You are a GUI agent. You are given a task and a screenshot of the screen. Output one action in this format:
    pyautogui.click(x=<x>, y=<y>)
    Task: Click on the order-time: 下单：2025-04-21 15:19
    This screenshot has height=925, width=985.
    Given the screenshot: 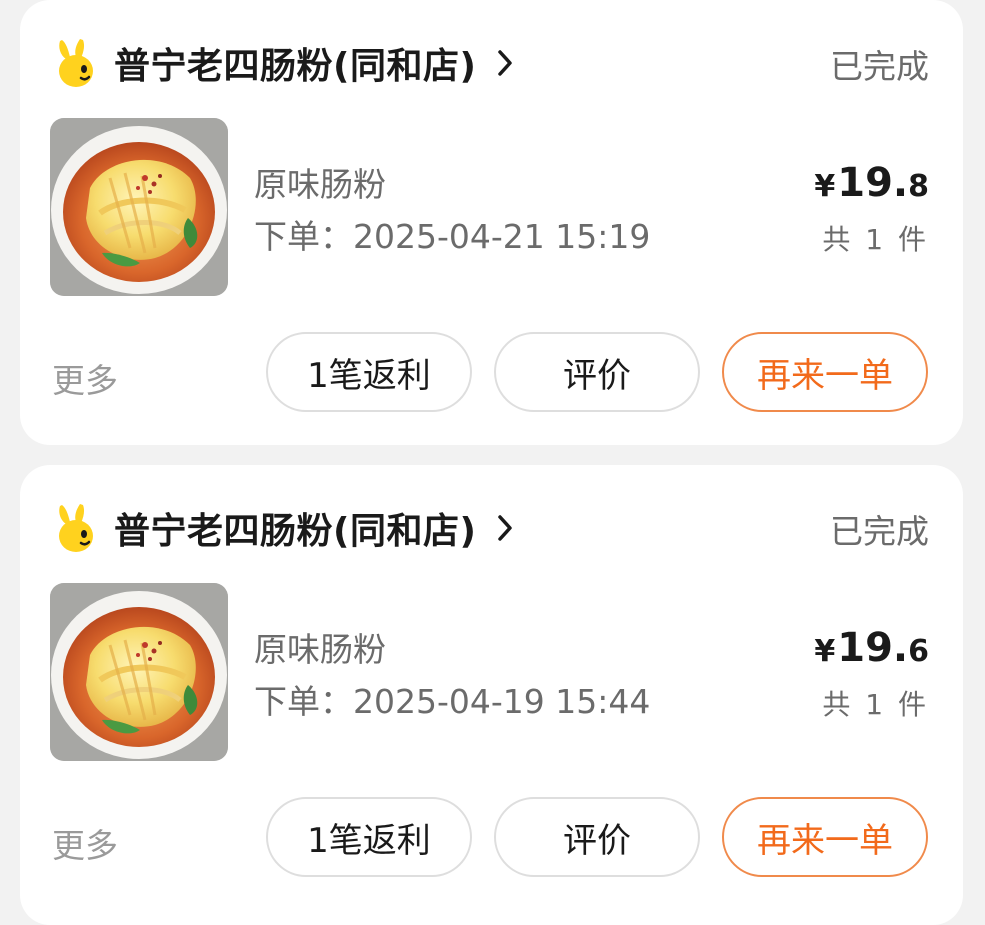 What is the action you would take?
    pyautogui.click(x=452, y=234)
    